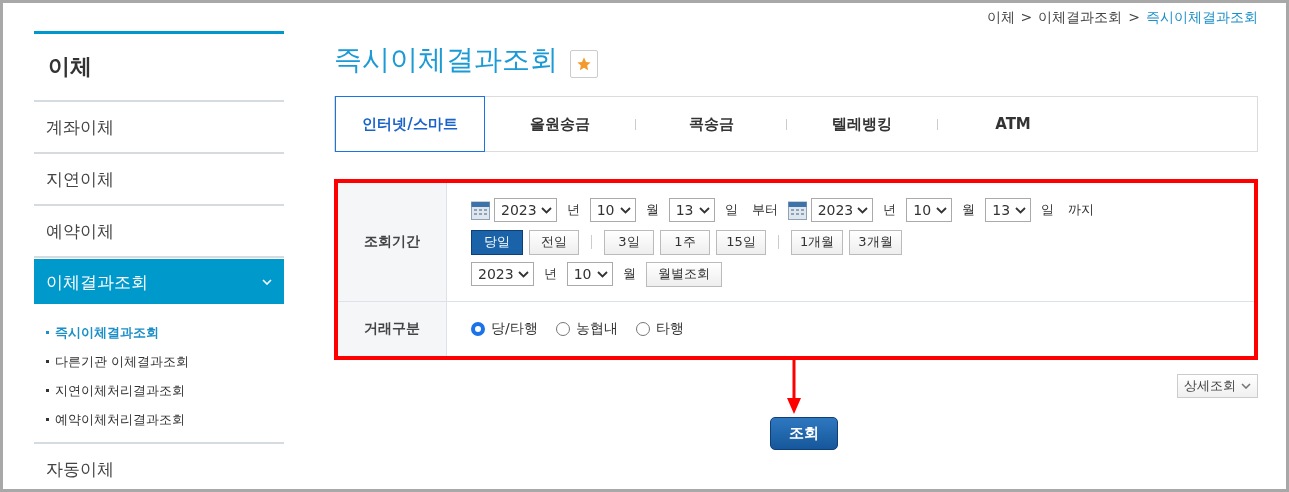 The height and width of the screenshot is (492, 1289). What do you see at coordinates (446, 60) in the screenshot?
I see `page-title: 즉시이체결과조회` at bounding box center [446, 60].